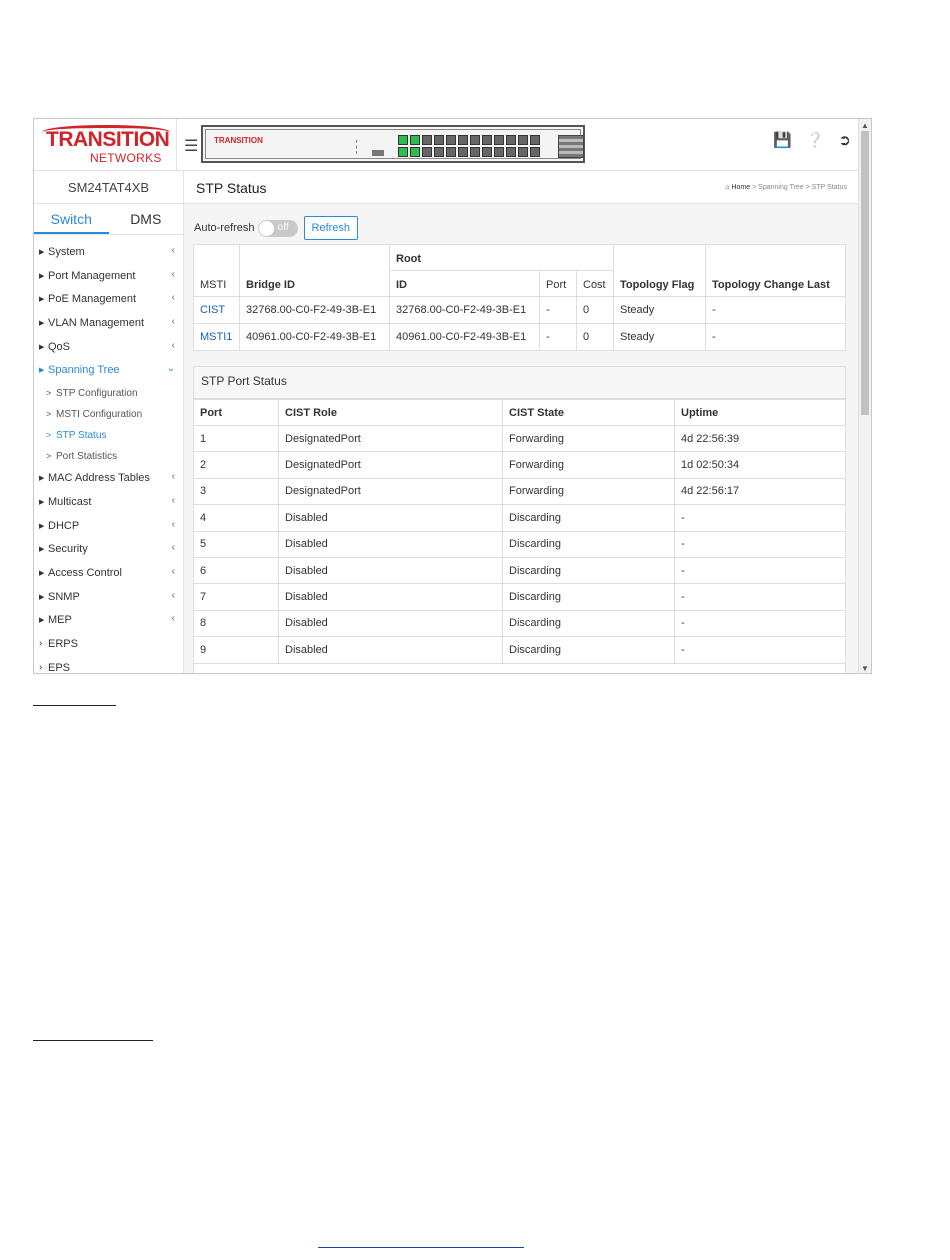 The image size is (950, 1260). What do you see at coordinates (236, 465) in the screenshot?
I see `table-cell: 2` at bounding box center [236, 465].